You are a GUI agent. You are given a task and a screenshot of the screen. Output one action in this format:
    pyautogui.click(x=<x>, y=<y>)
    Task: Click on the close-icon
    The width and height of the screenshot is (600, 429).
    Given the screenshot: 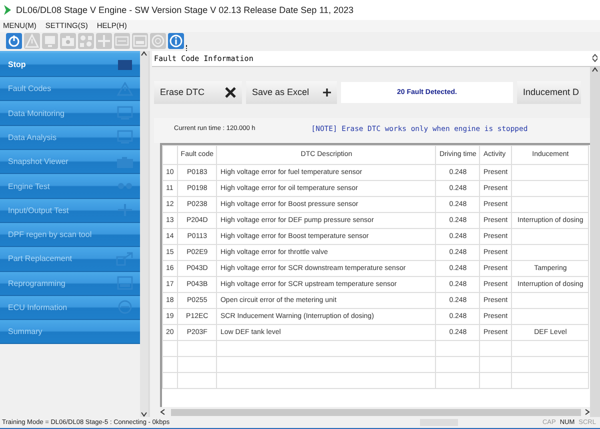 What is the action you would take?
    pyautogui.click(x=230, y=92)
    